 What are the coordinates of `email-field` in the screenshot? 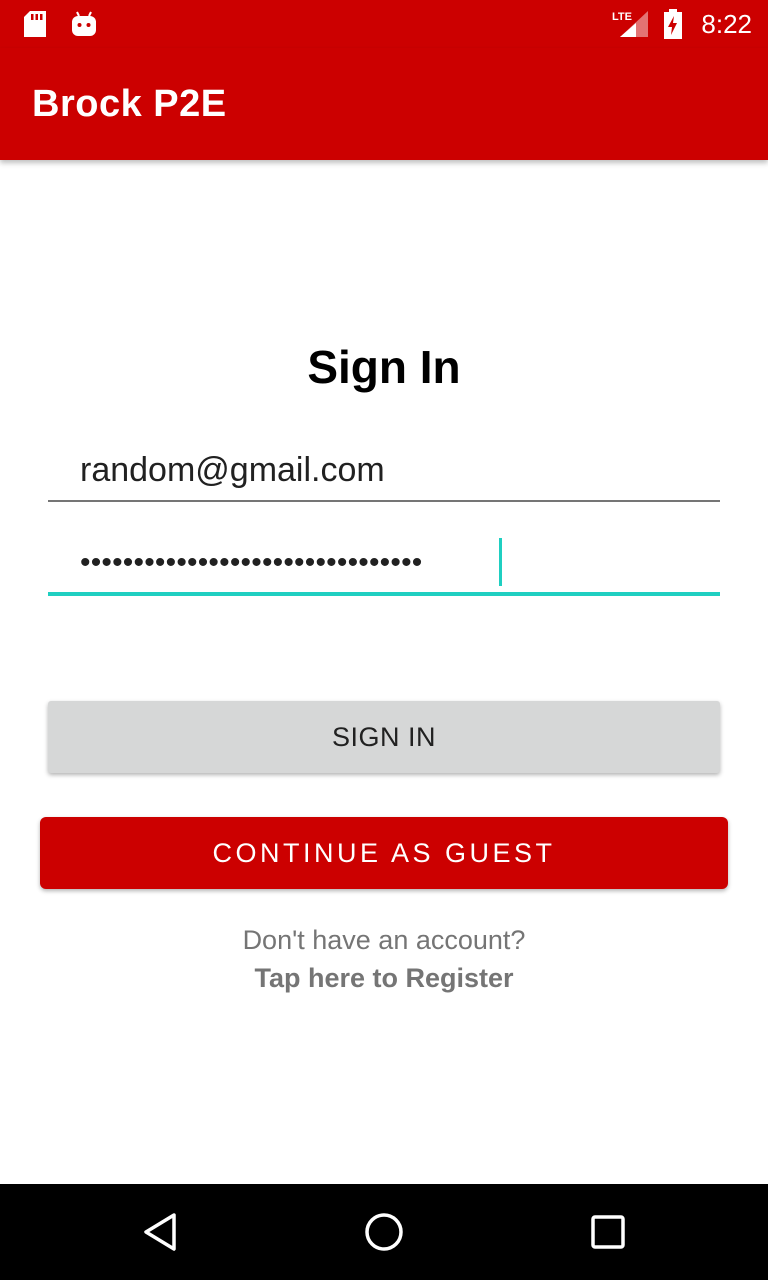 It's located at (384, 471).